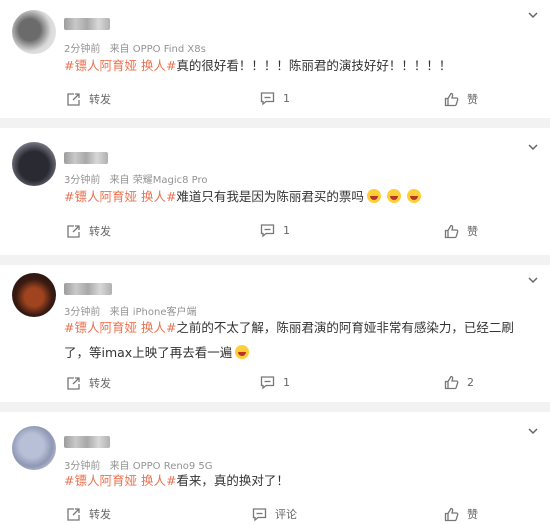 This screenshot has width=550, height=524. I want to click on comment-text: #镖人阿育娅 换人#真的很好看！！！！陈丽君的演技好好！！！！！, so click(258, 65).